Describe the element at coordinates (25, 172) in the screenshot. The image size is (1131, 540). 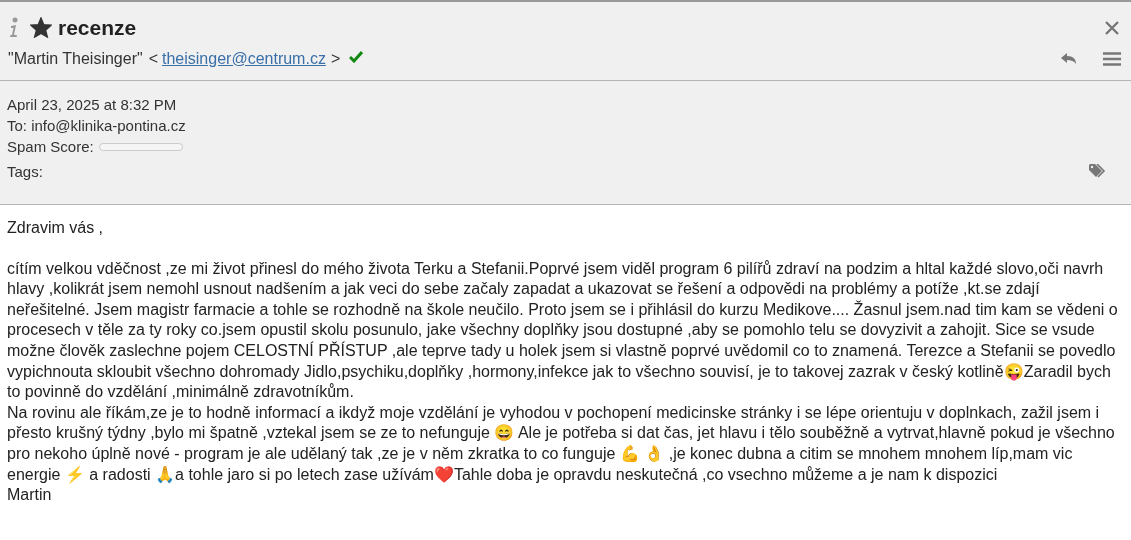
I see `tags-label: Tags:` at that location.